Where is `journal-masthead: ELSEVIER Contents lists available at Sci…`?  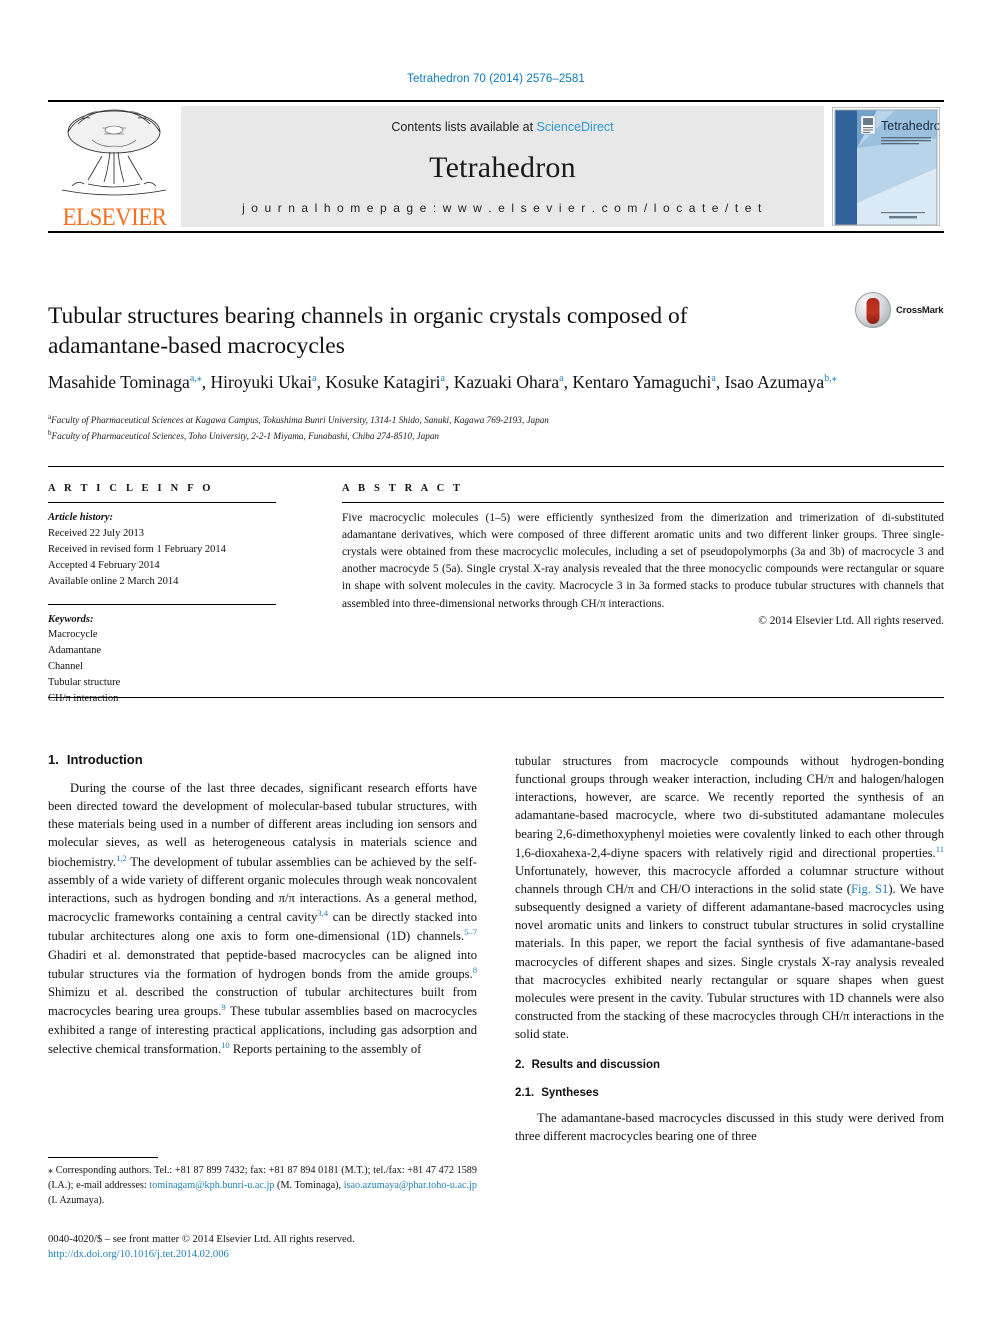 journal-masthead: ELSEVIER Contents lists available at Sci… is located at coordinates (496, 166).